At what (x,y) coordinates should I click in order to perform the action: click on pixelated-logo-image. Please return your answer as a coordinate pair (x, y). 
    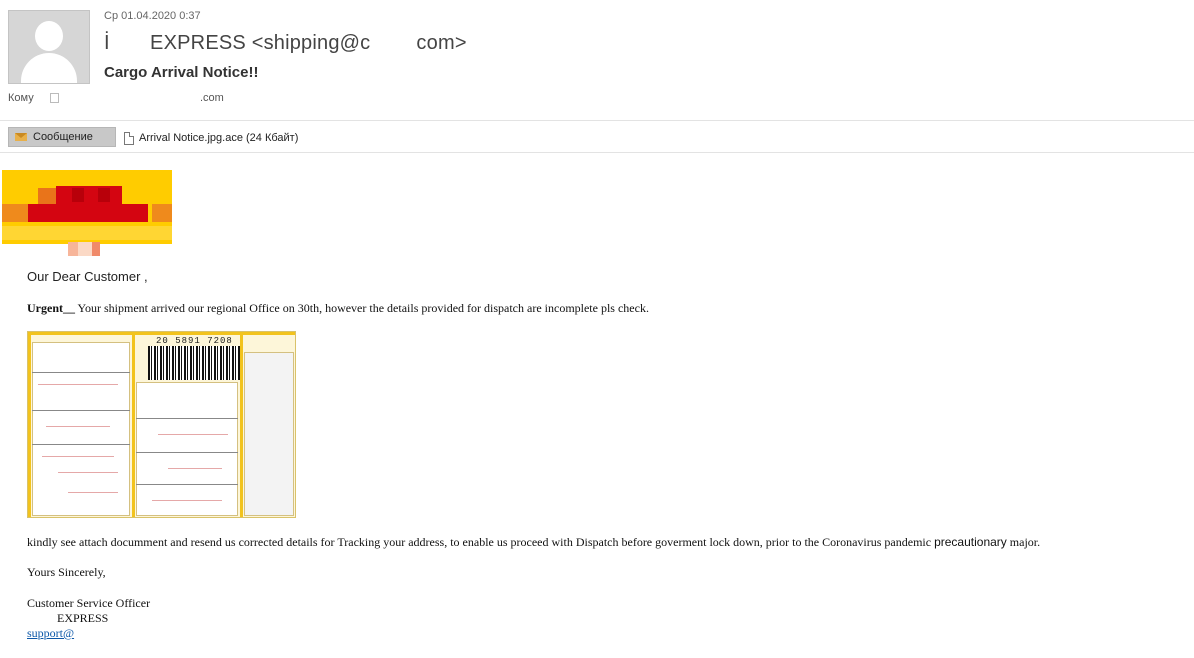
    Looking at the image, I should click on (87, 213).